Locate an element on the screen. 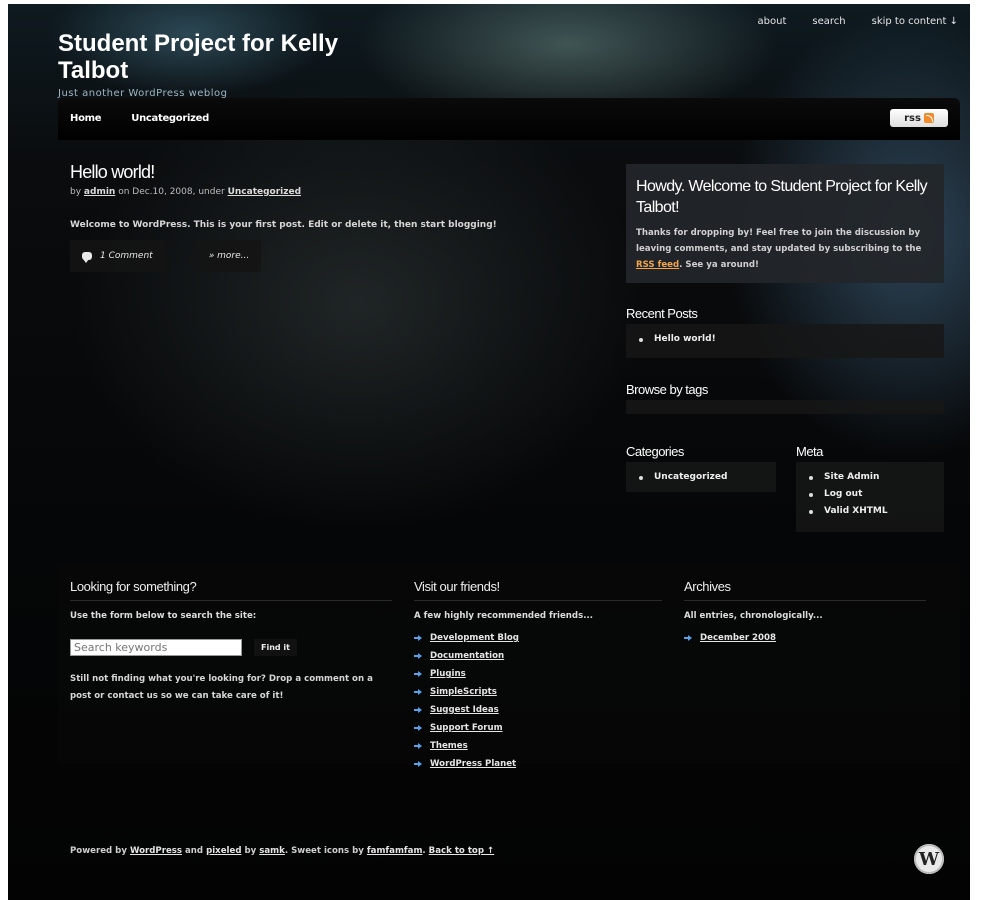 This screenshot has height=900, width=998. meta-item-valid-xhtml: Valid XHTML is located at coordinates (870, 511).